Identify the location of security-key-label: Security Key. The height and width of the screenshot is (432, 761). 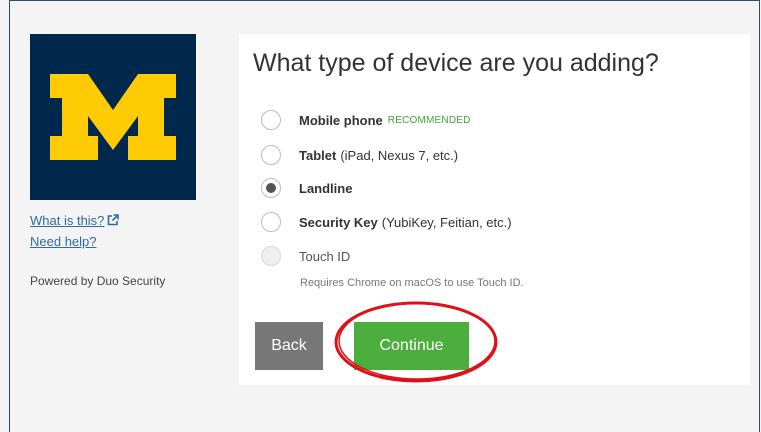
(338, 222).